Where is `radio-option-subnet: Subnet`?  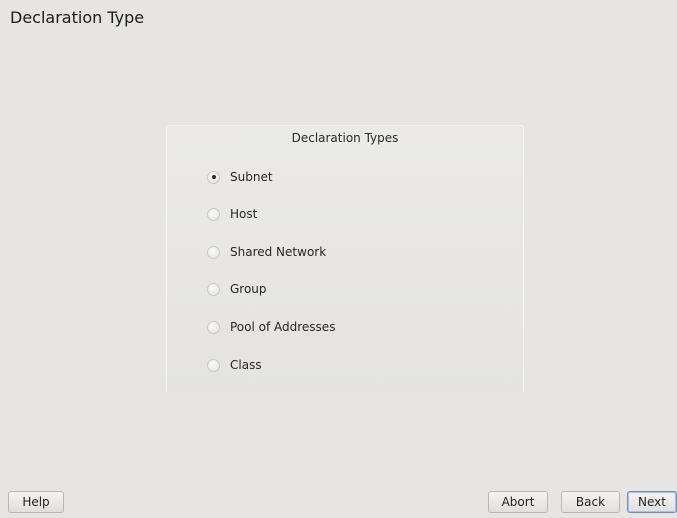 radio-option-subnet: Subnet is located at coordinates (240, 177).